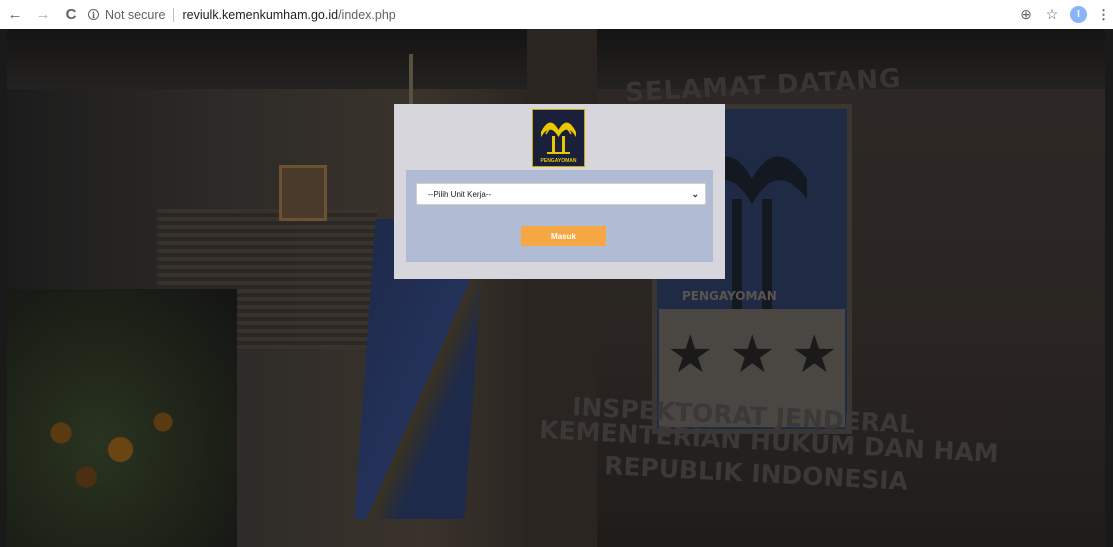  Describe the element at coordinates (559, 216) in the screenshot. I see `login-panel: --Pilih Unit Kerja-- ⌄ Masuk` at that location.